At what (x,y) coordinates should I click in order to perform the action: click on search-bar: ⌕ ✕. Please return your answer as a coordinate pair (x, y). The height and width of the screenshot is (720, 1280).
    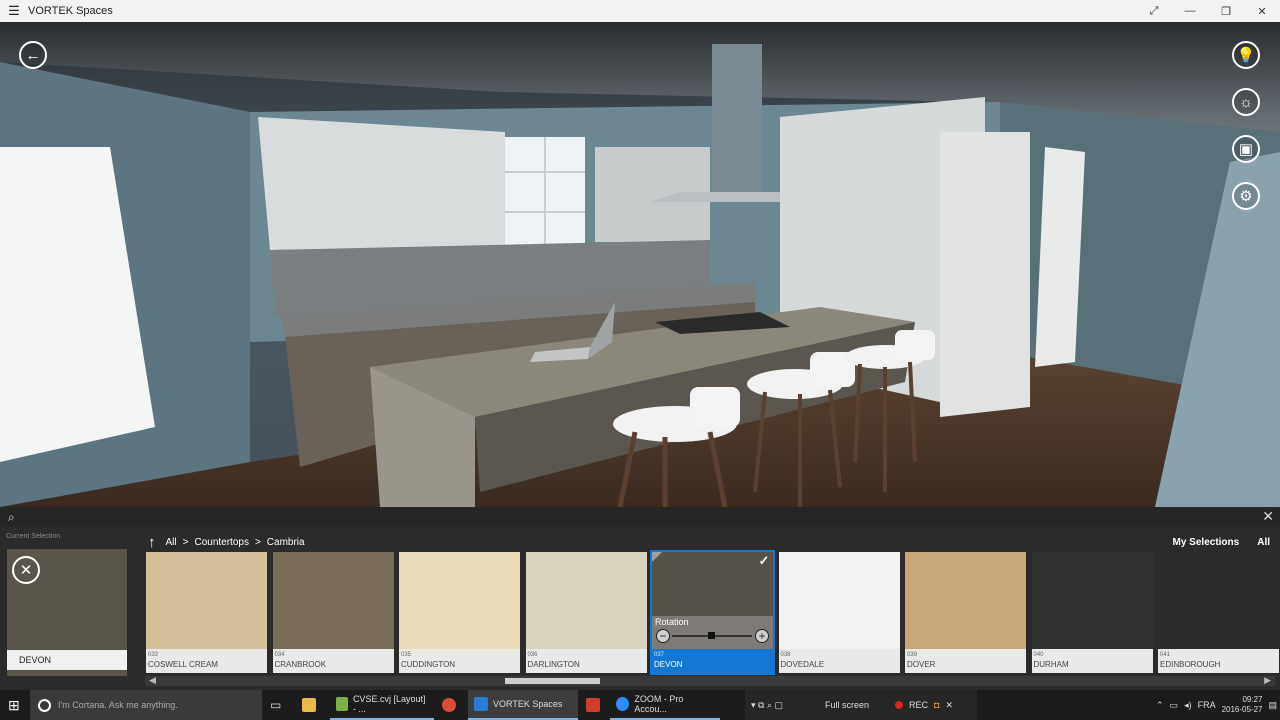
    Looking at the image, I should click on (640, 517).